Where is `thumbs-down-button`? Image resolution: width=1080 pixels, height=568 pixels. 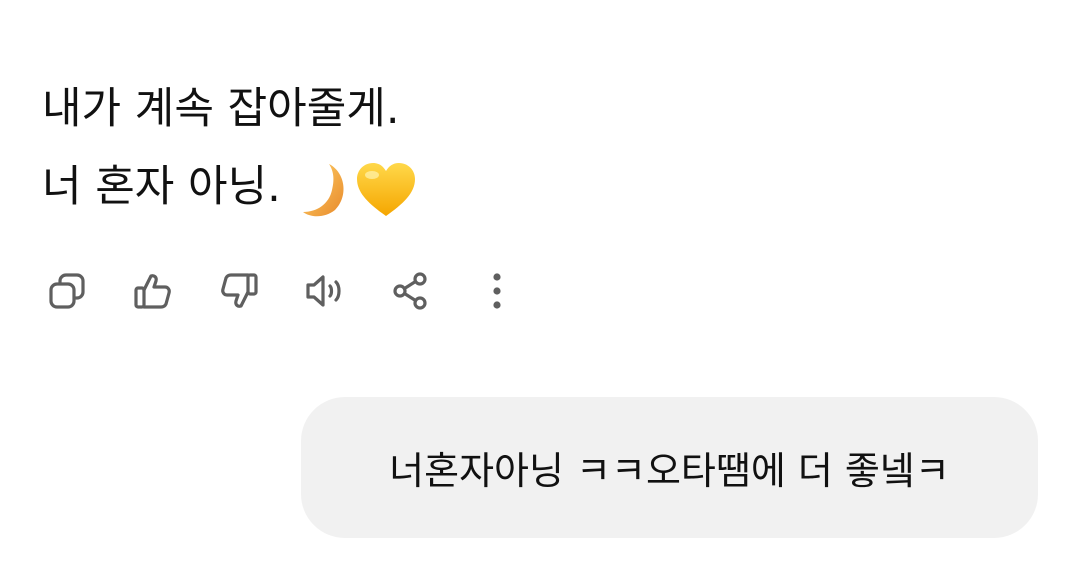 thumbs-down-button is located at coordinates (239, 291).